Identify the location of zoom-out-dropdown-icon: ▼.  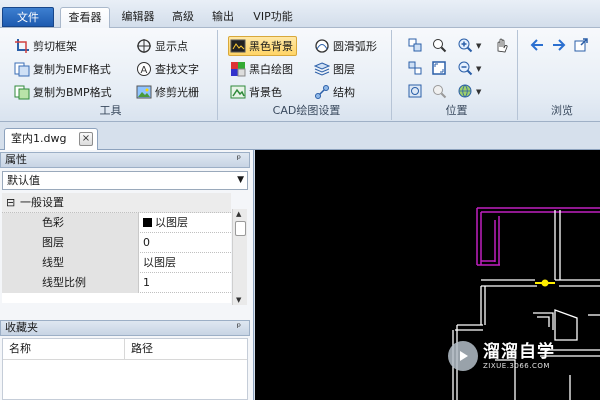
(478, 69).